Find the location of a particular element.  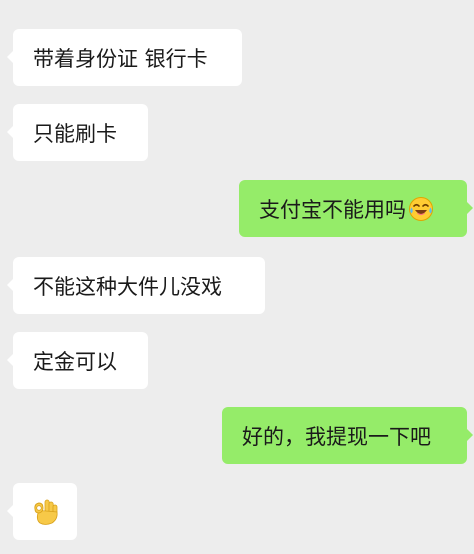

message-text: 只能刷卡 is located at coordinates (75, 133).